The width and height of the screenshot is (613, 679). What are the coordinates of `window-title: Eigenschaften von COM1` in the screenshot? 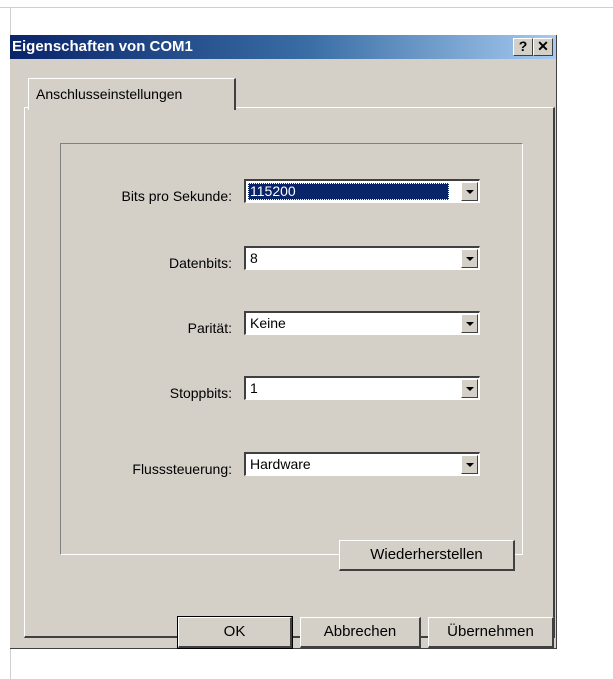 It's located at (102, 46).